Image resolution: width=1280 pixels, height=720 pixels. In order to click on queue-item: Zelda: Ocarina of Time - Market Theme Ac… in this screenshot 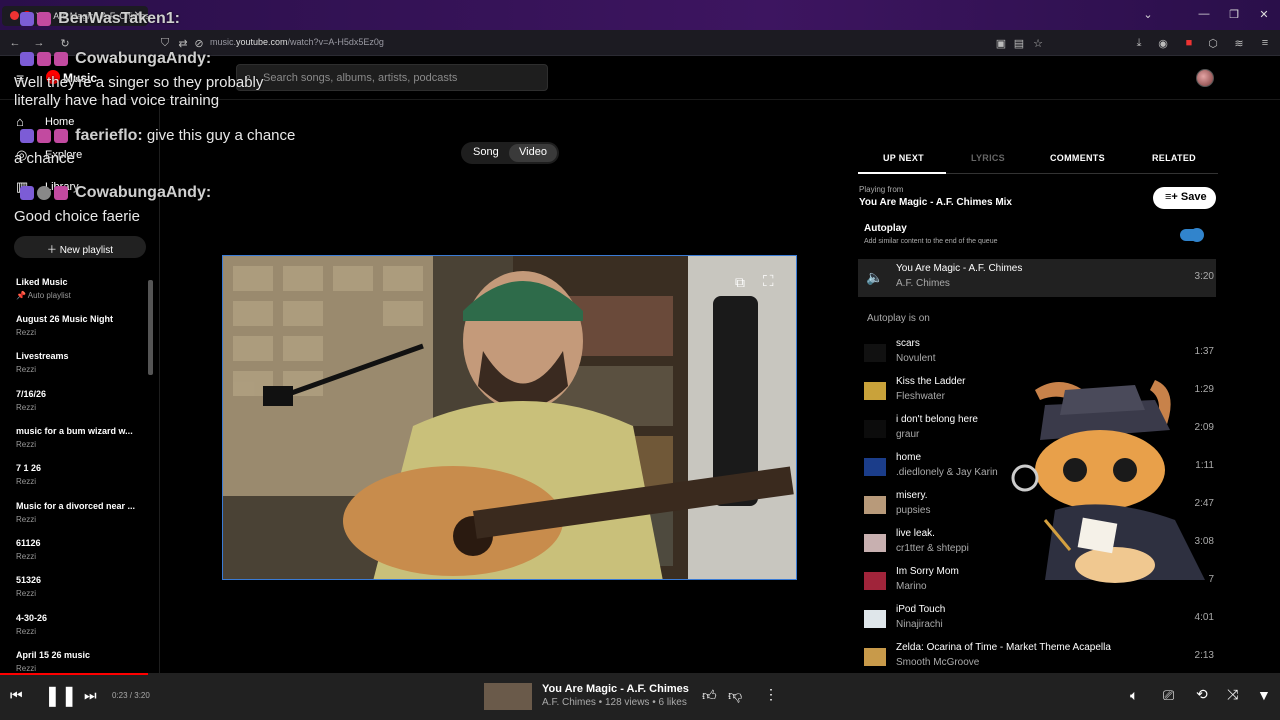, I will do `click(1037, 657)`.